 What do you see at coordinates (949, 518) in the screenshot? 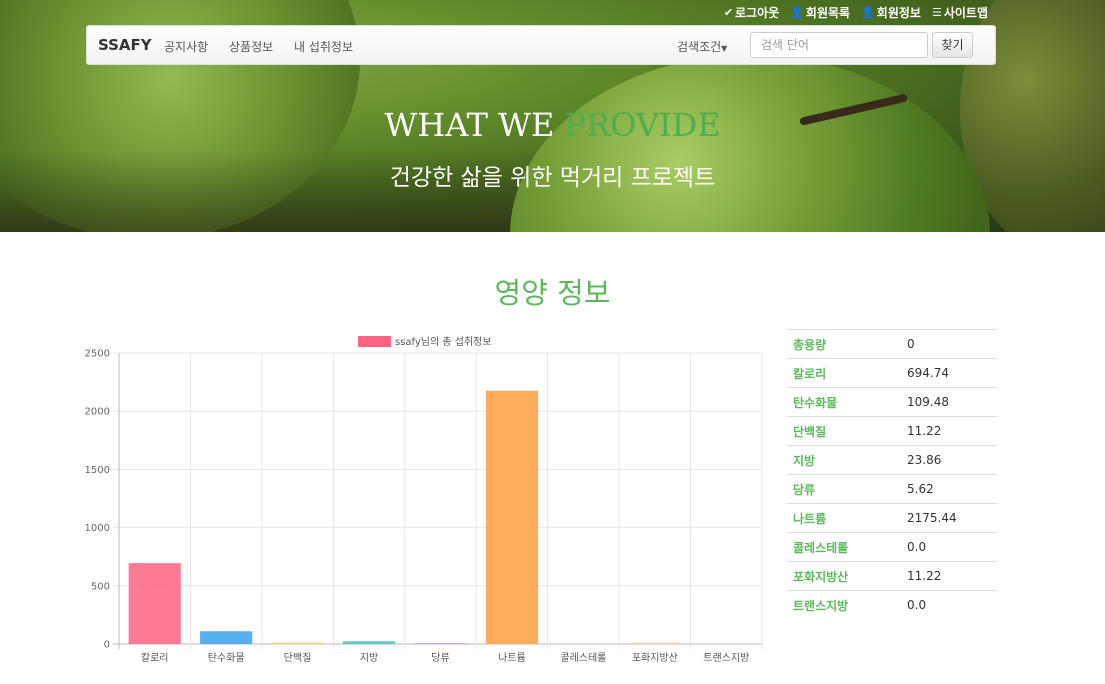
I see `table-value: 2175.44` at bounding box center [949, 518].